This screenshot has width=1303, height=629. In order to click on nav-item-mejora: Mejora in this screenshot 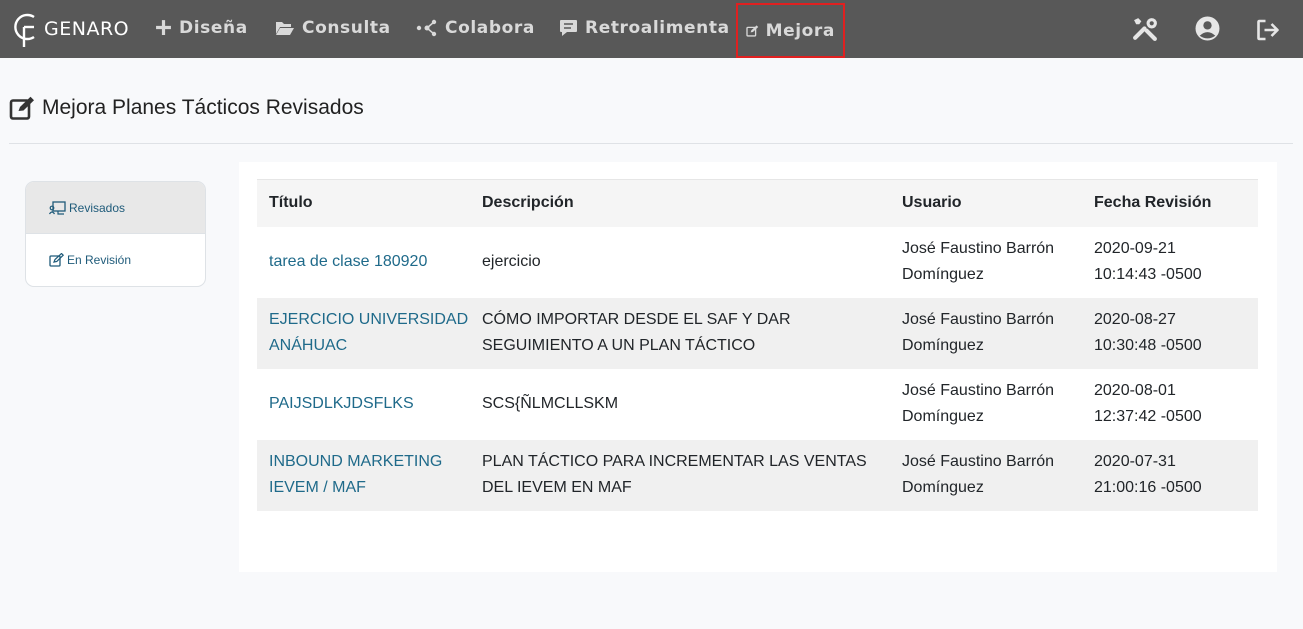, I will do `click(790, 30)`.